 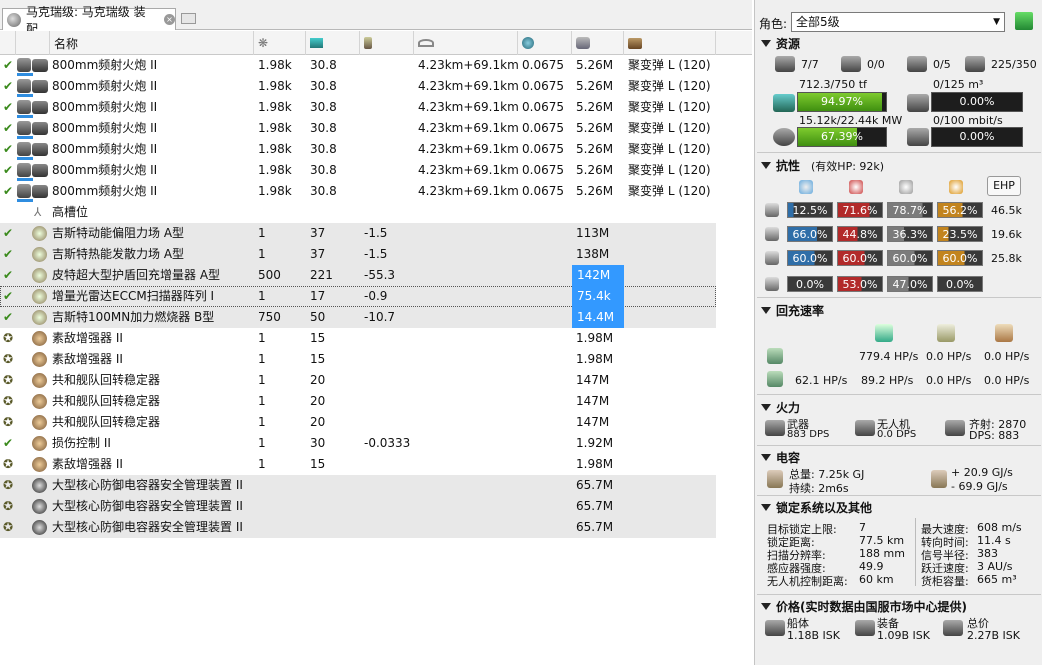 I want to click on resources-header: 资源, so click(x=780, y=43).